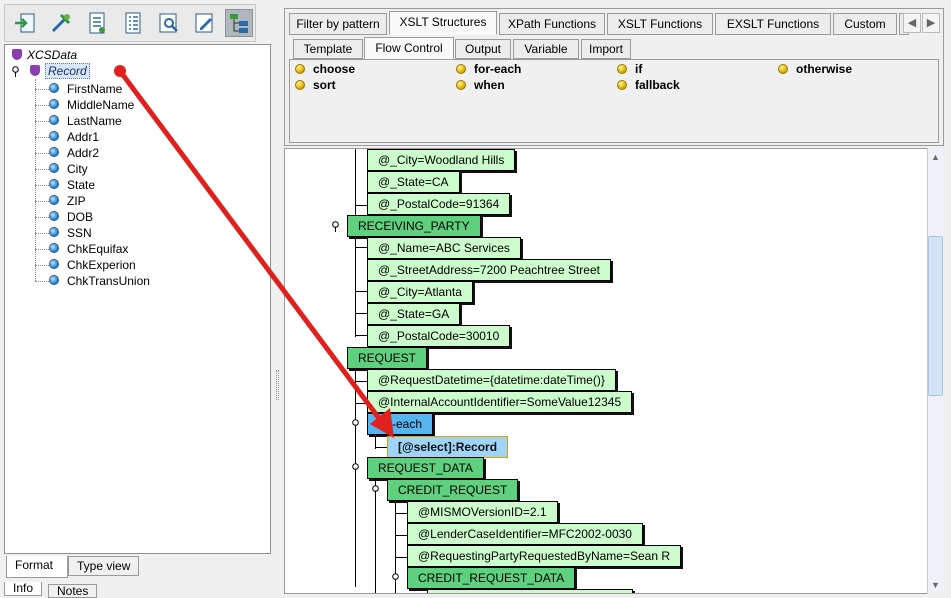 The image size is (951, 598). What do you see at coordinates (544, 556) in the screenshot?
I see `node-requesting-party: @RequestingPartyRequestedByName=Sean R` at bounding box center [544, 556].